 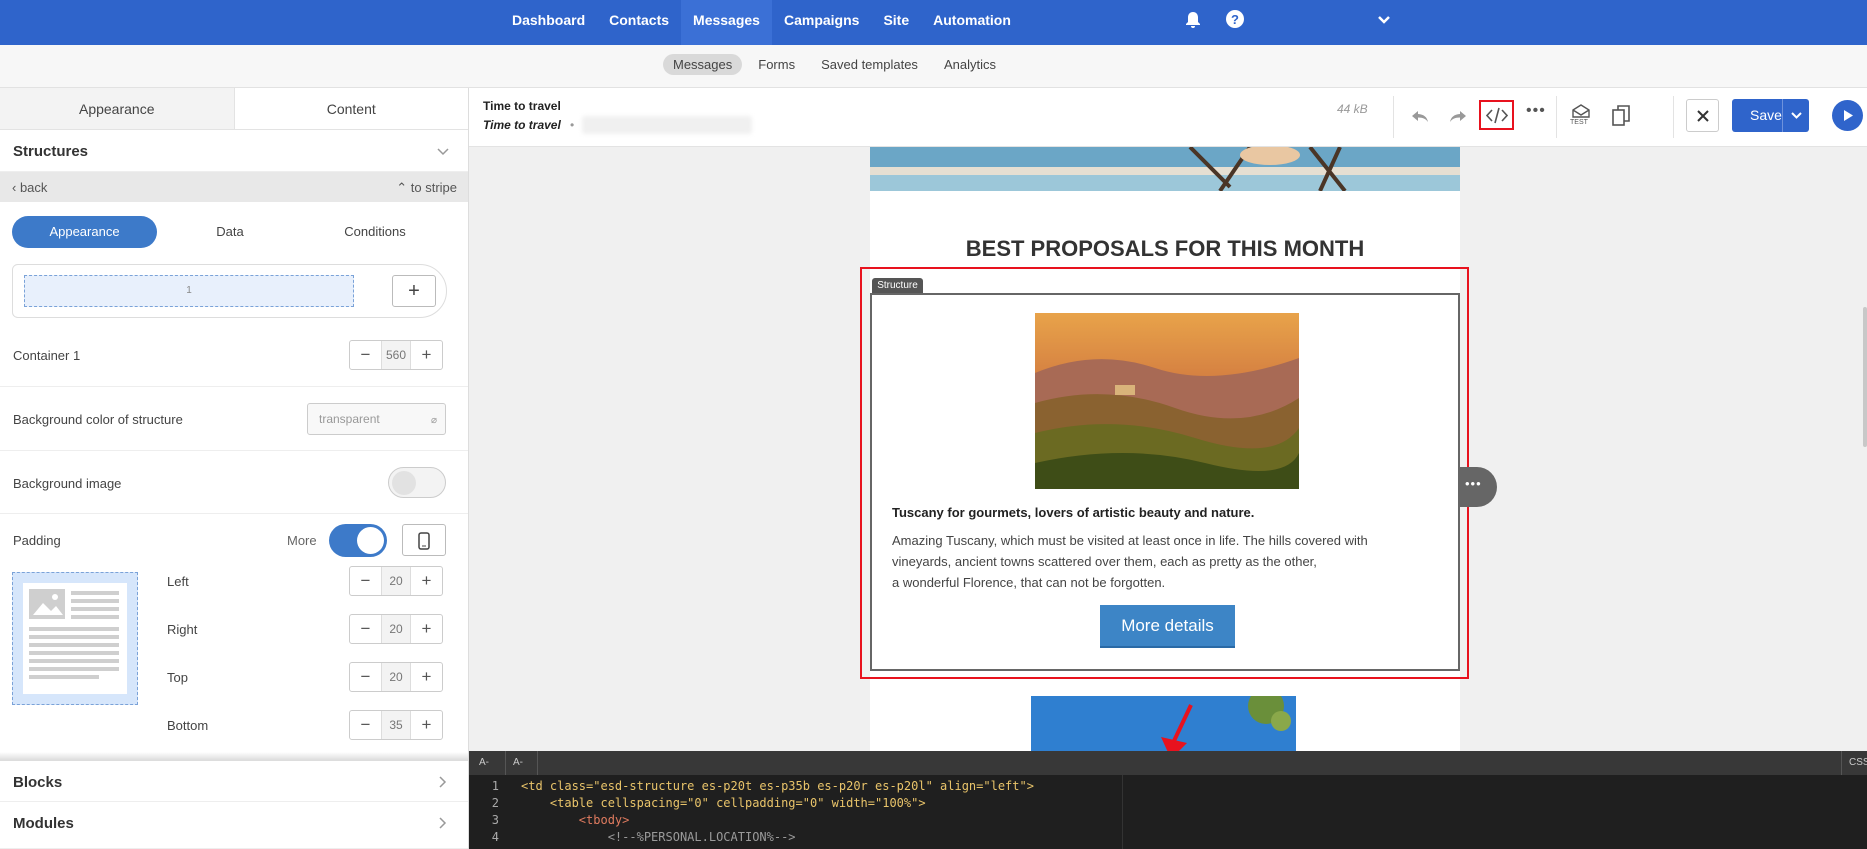 What do you see at coordinates (302, 540) in the screenshot?
I see `more-label: More` at bounding box center [302, 540].